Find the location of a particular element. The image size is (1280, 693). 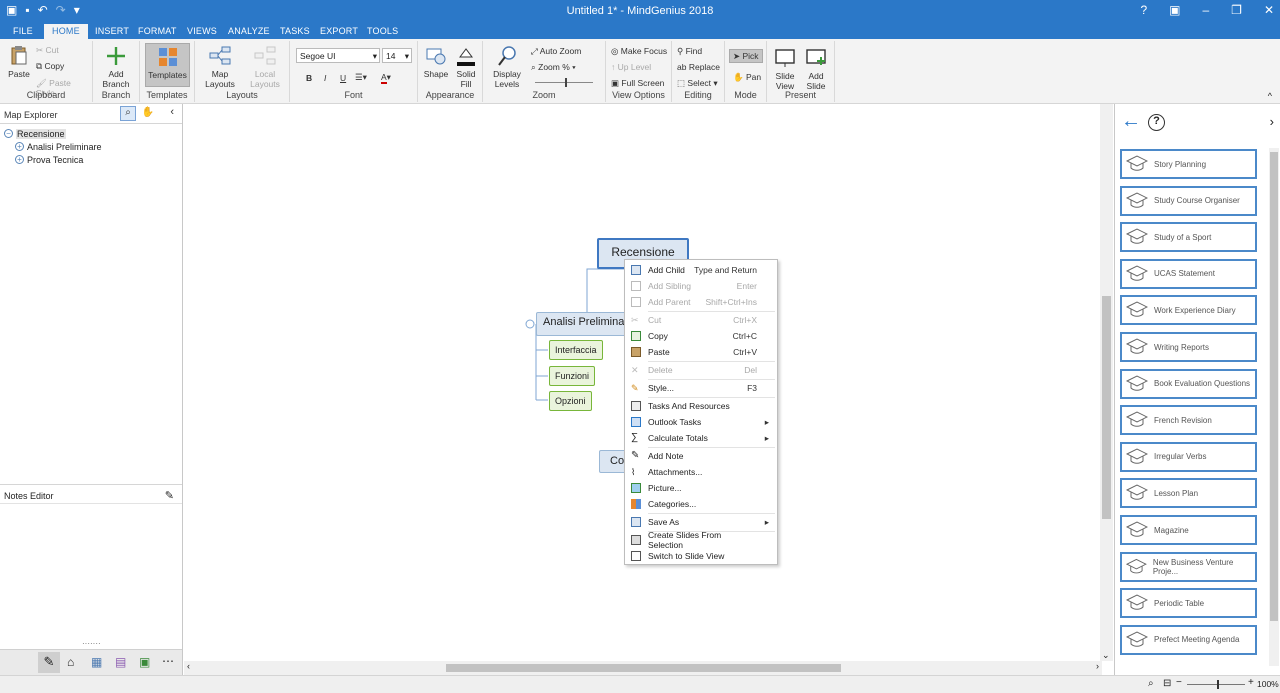

status-zoom-thumb is located at coordinates (1218, 684).